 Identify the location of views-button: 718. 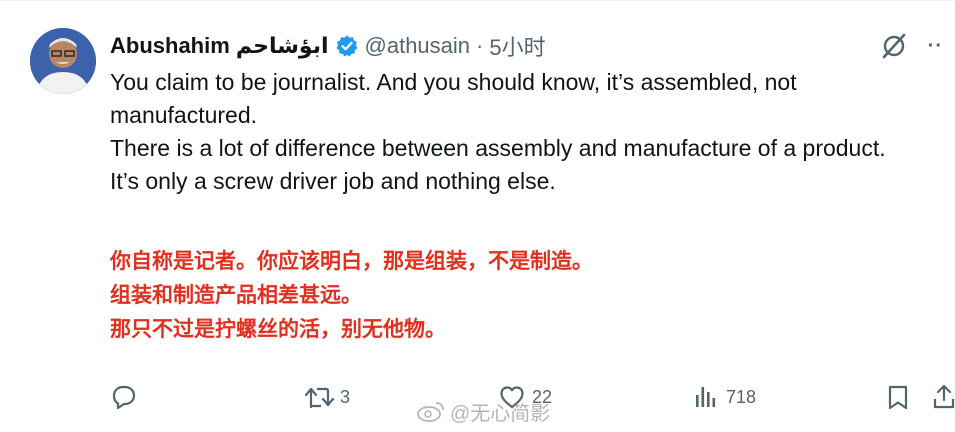
(724, 397).